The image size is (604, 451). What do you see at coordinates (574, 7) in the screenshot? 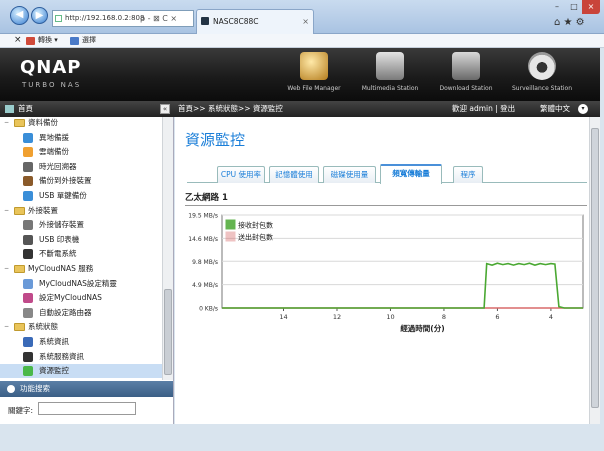
I see `maximize-button: □` at bounding box center [574, 7].